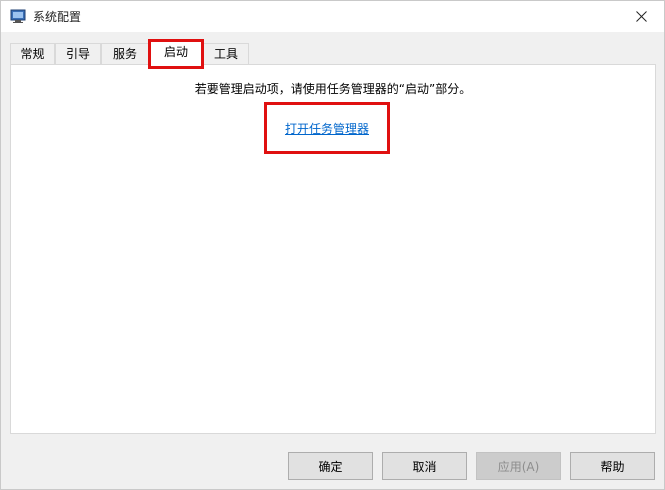  I want to click on tab-services: 服务, so click(125, 53).